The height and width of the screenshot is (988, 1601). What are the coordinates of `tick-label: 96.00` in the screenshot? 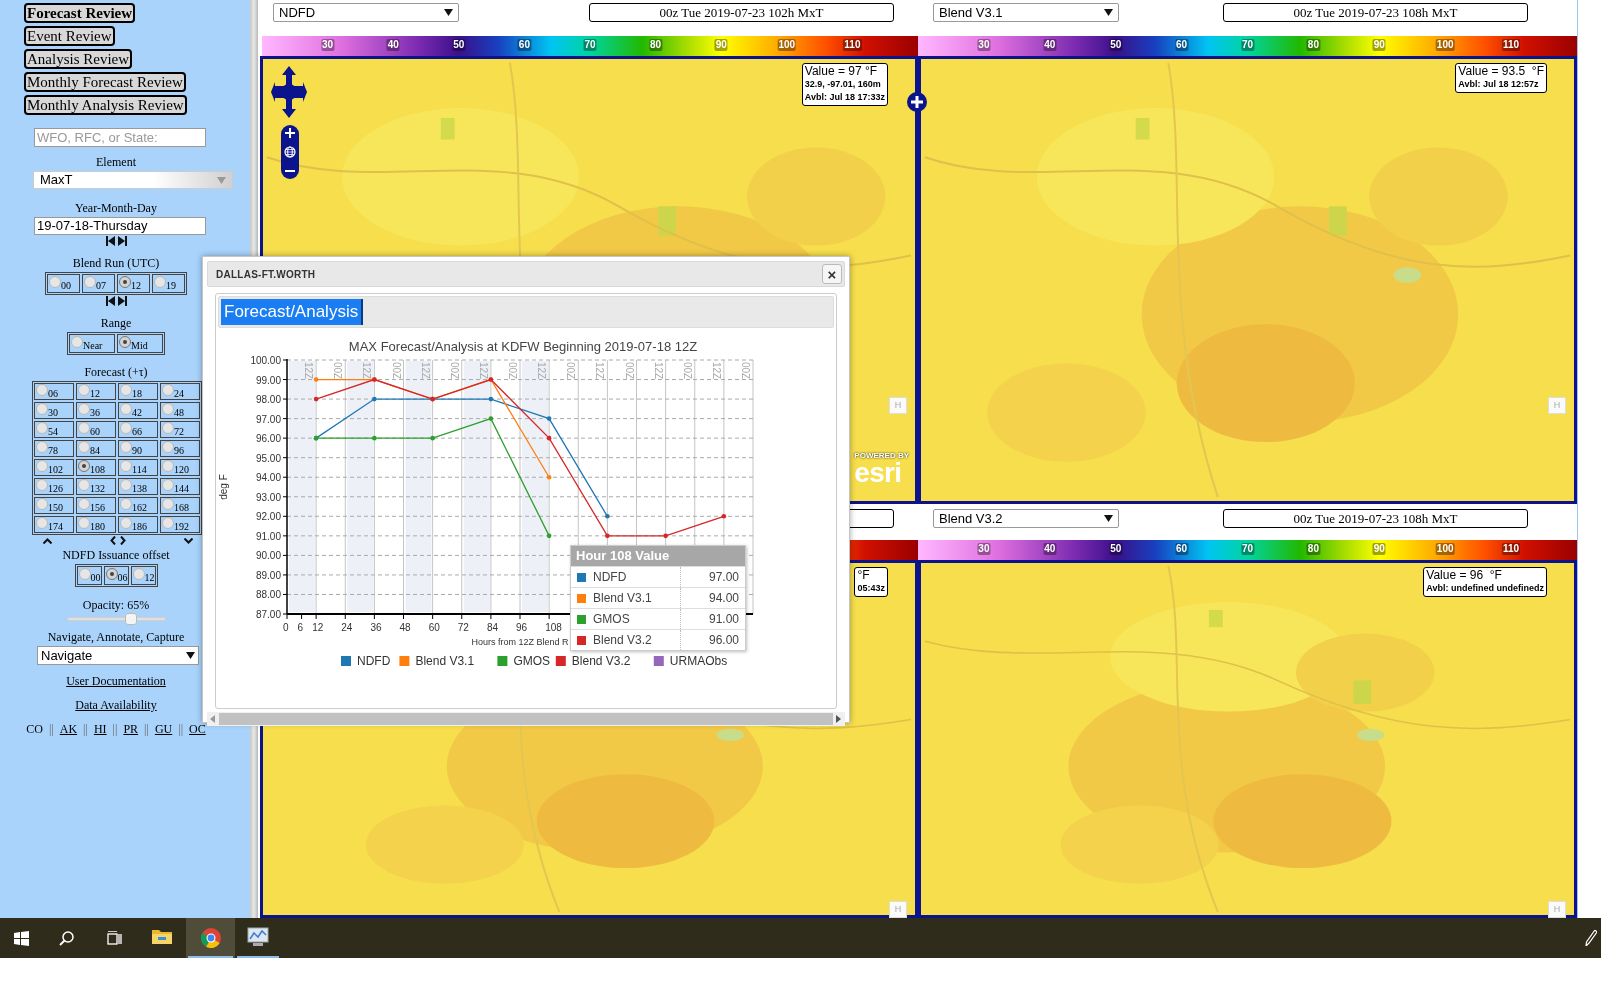 It's located at (268, 439).